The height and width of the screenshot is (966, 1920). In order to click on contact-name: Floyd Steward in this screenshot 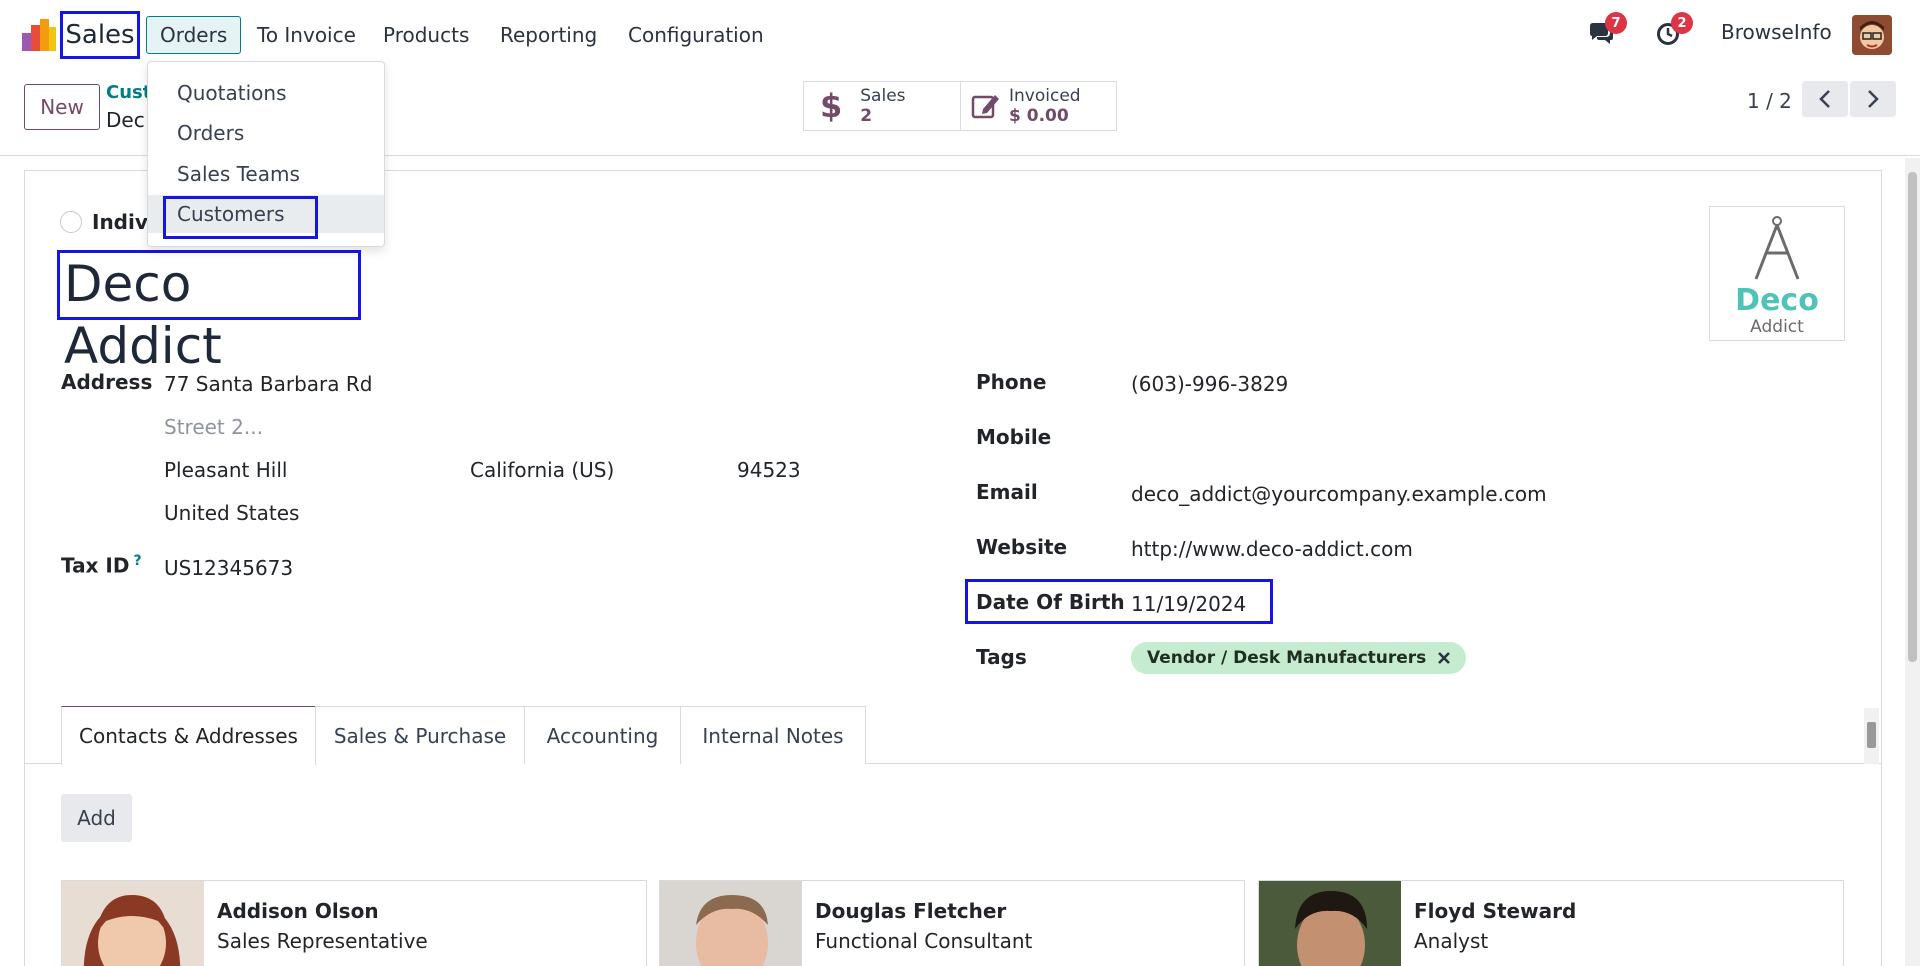, I will do `click(1495, 911)`.